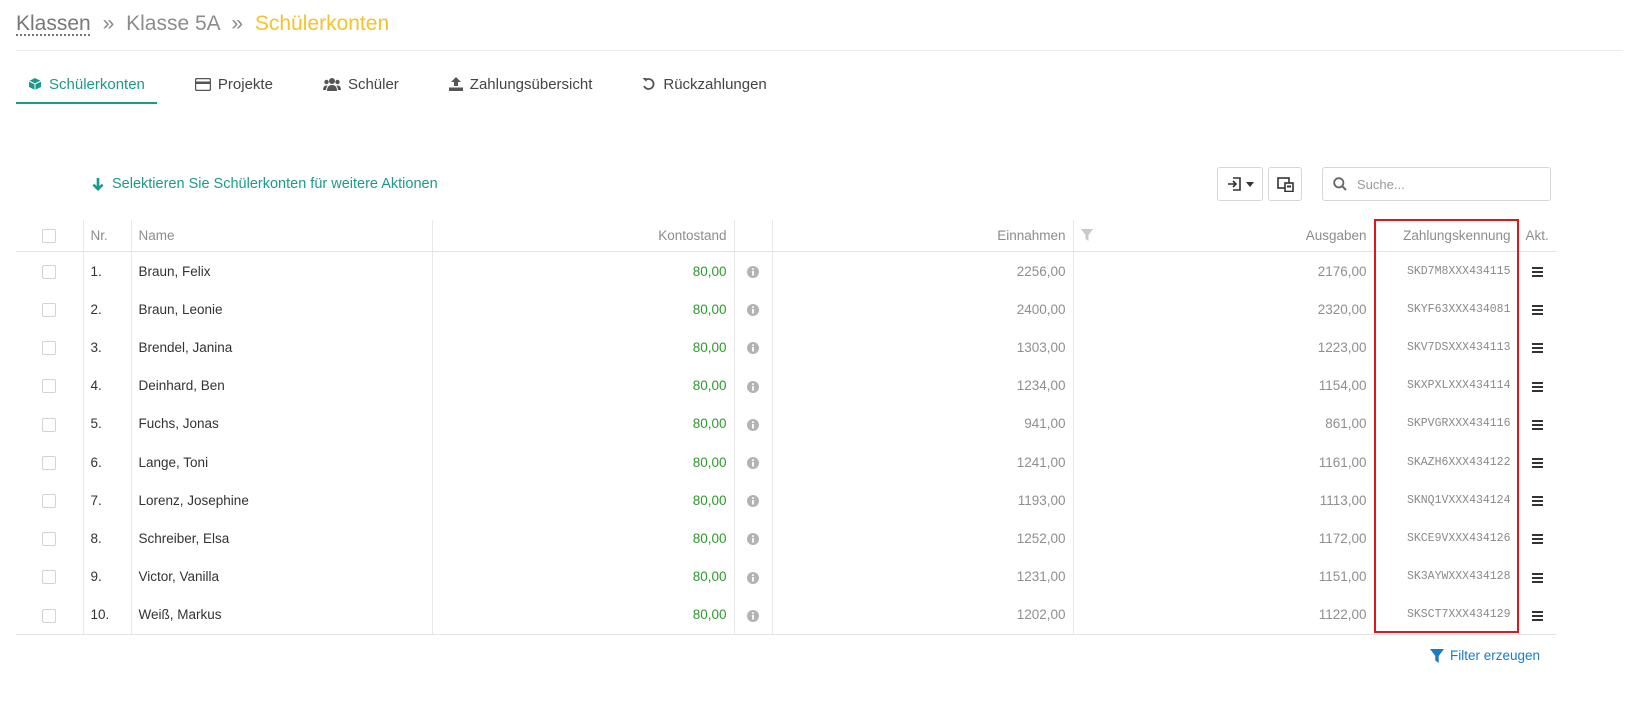 The width and height of the screenshot is (1639, 704). I want to click on row-nr: 7., so click(107, 500).